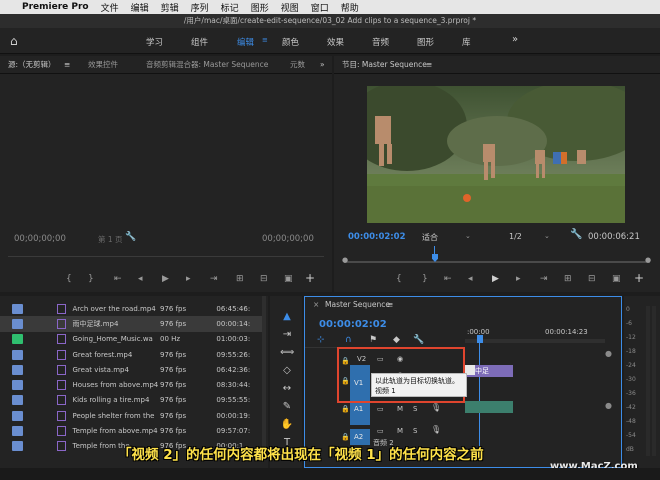  What do you see at coordinates (373, 340) in the screenshot?
I see `add-marker-icon: ⚑` at bounding box center [373, 340].